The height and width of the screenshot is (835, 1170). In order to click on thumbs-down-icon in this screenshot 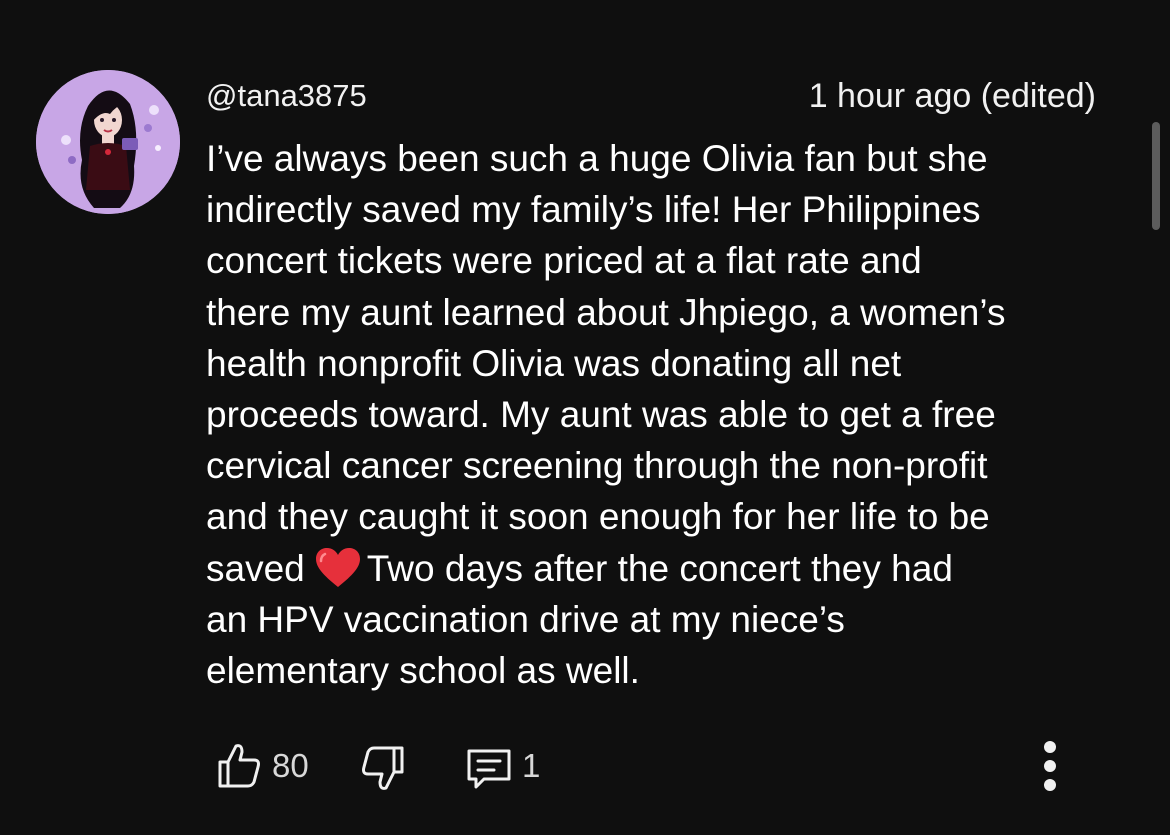, I will do `click(383, 768)`.